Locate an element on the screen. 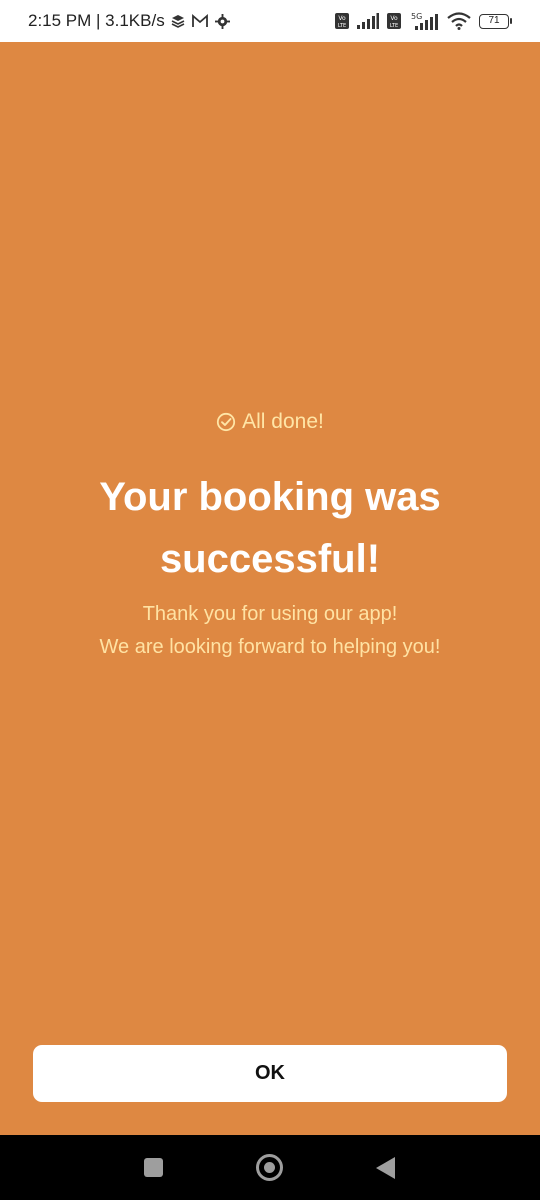  volte-sim2-icon: Vo LTE is located at coordinates (394, 21).